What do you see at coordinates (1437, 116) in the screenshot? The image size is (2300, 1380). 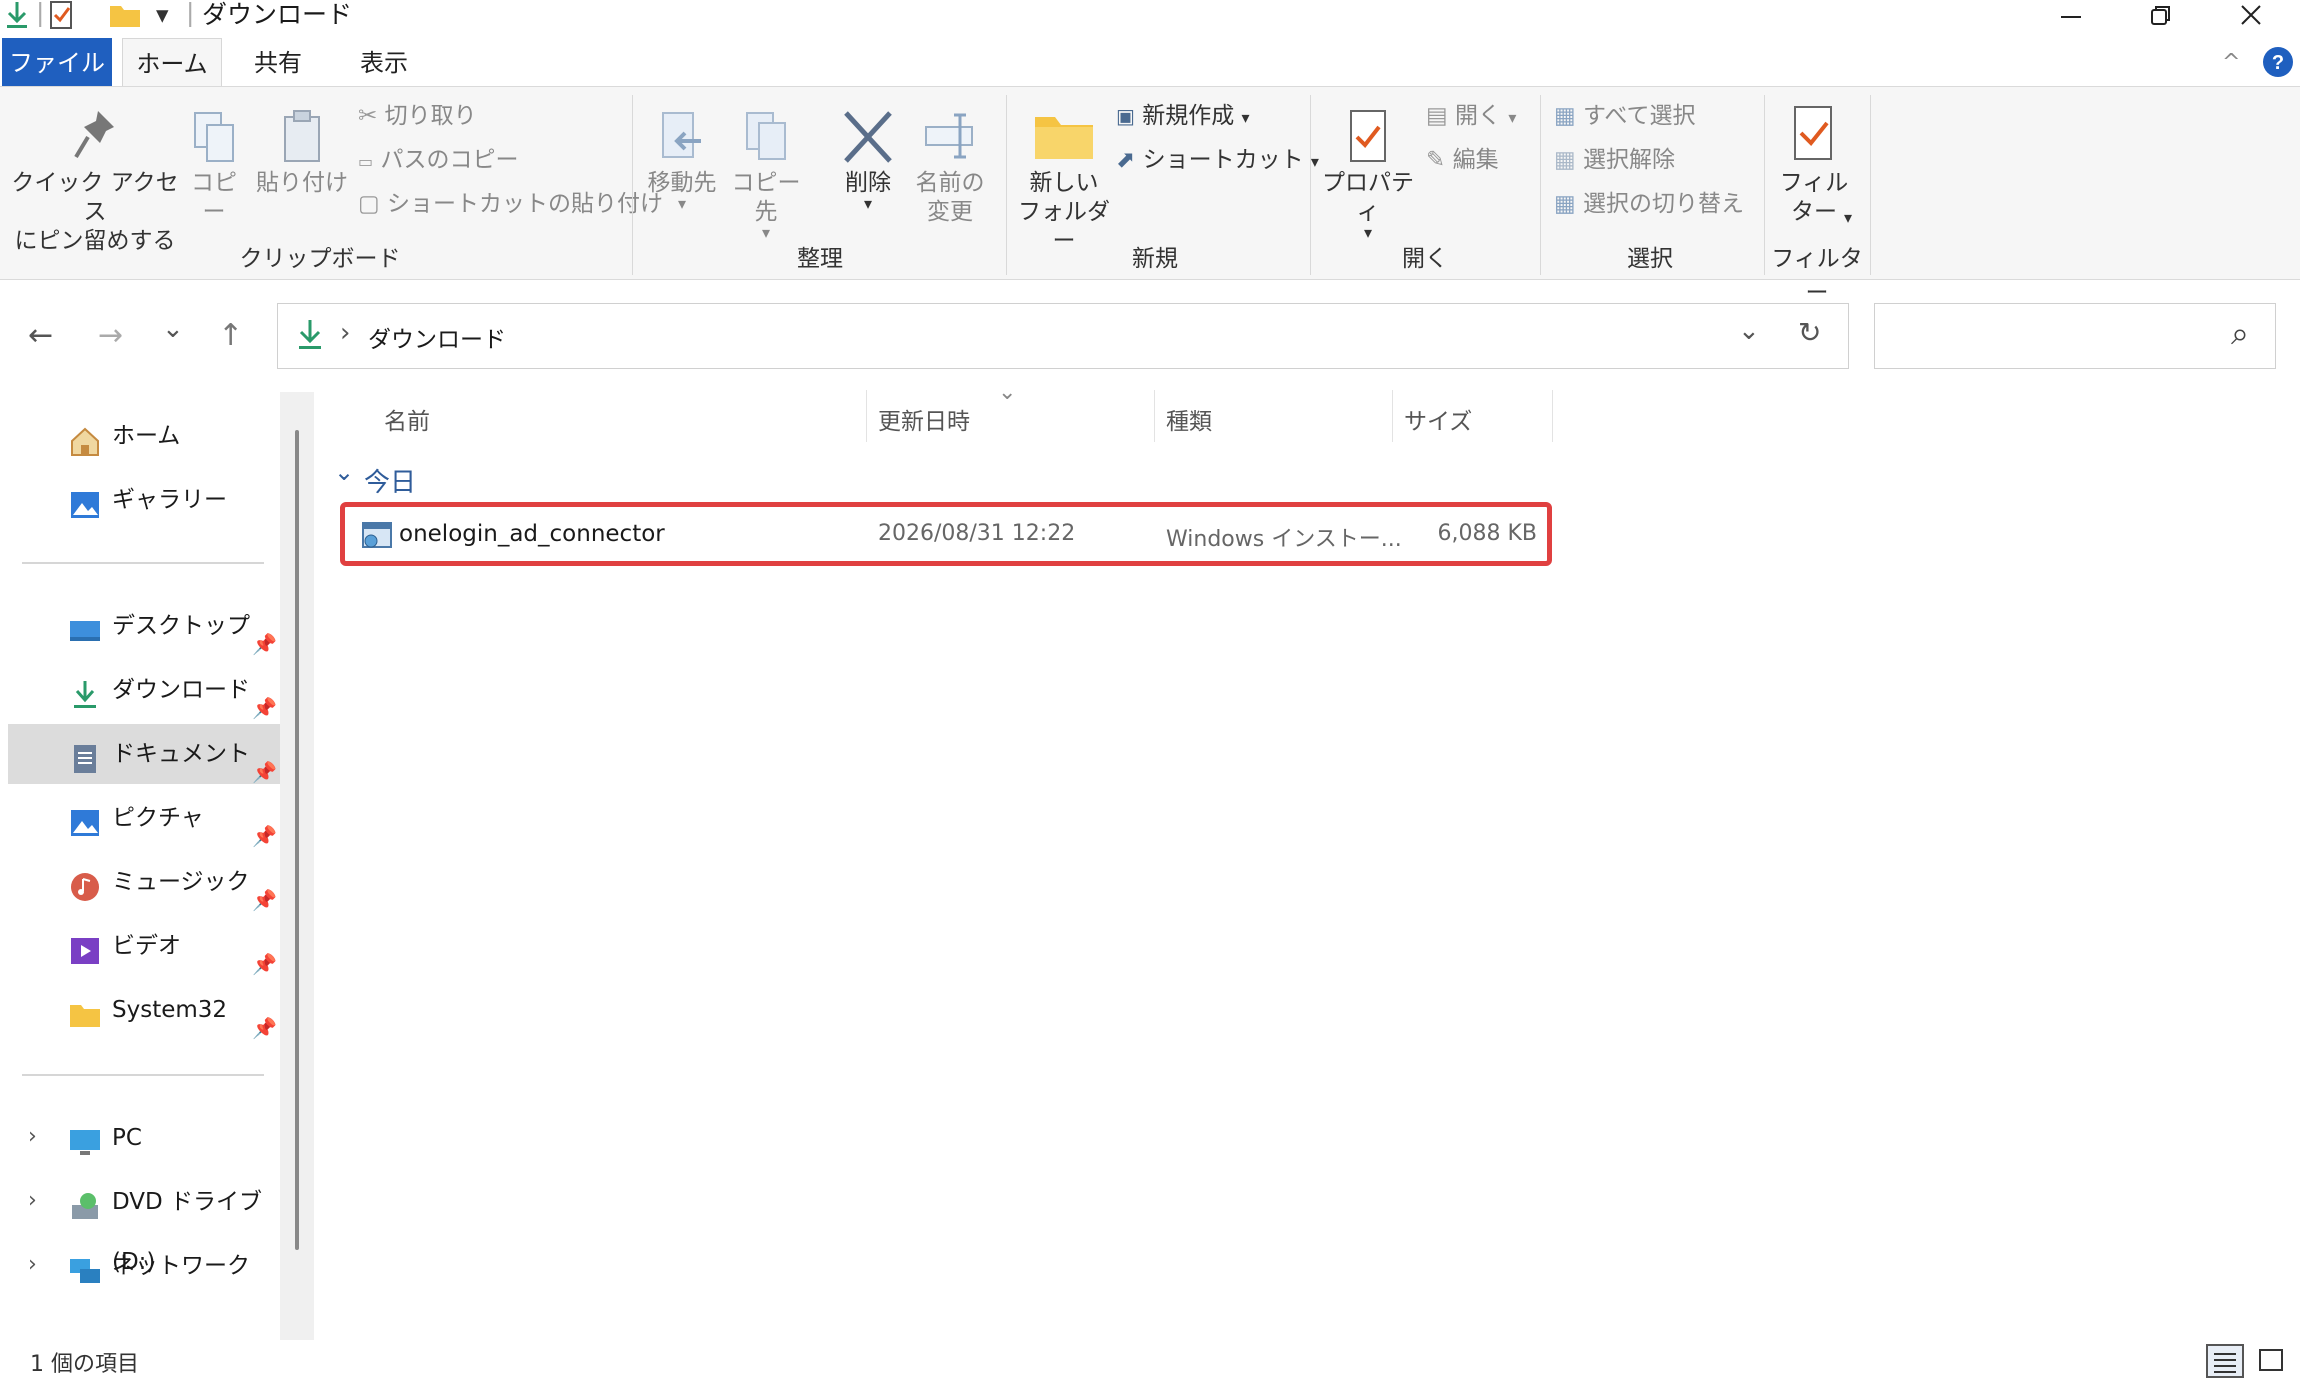 I see `open-icon: ▤` at bounding box center [1437, 116].